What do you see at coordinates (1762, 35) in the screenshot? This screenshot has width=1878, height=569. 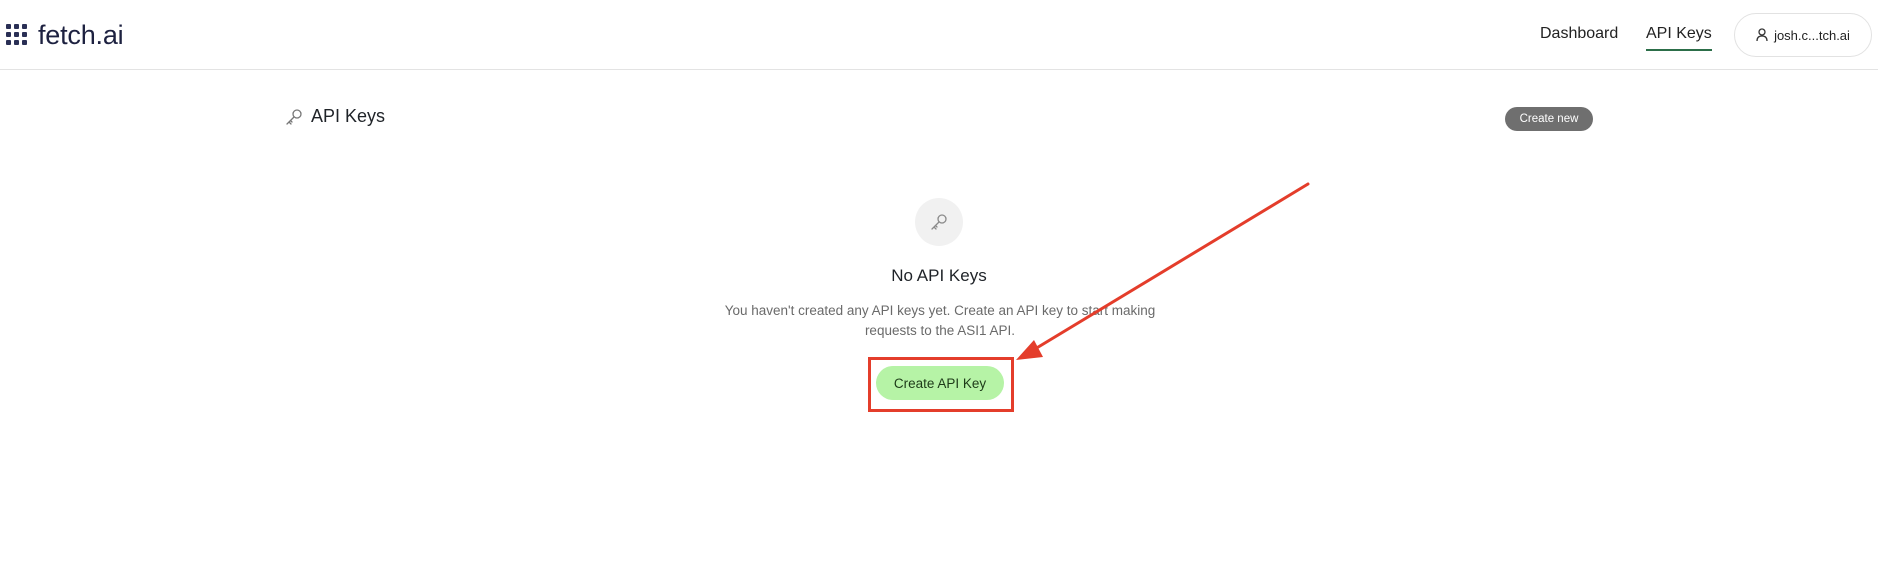 I see `user-icon` at bounding box center [1762, 35].